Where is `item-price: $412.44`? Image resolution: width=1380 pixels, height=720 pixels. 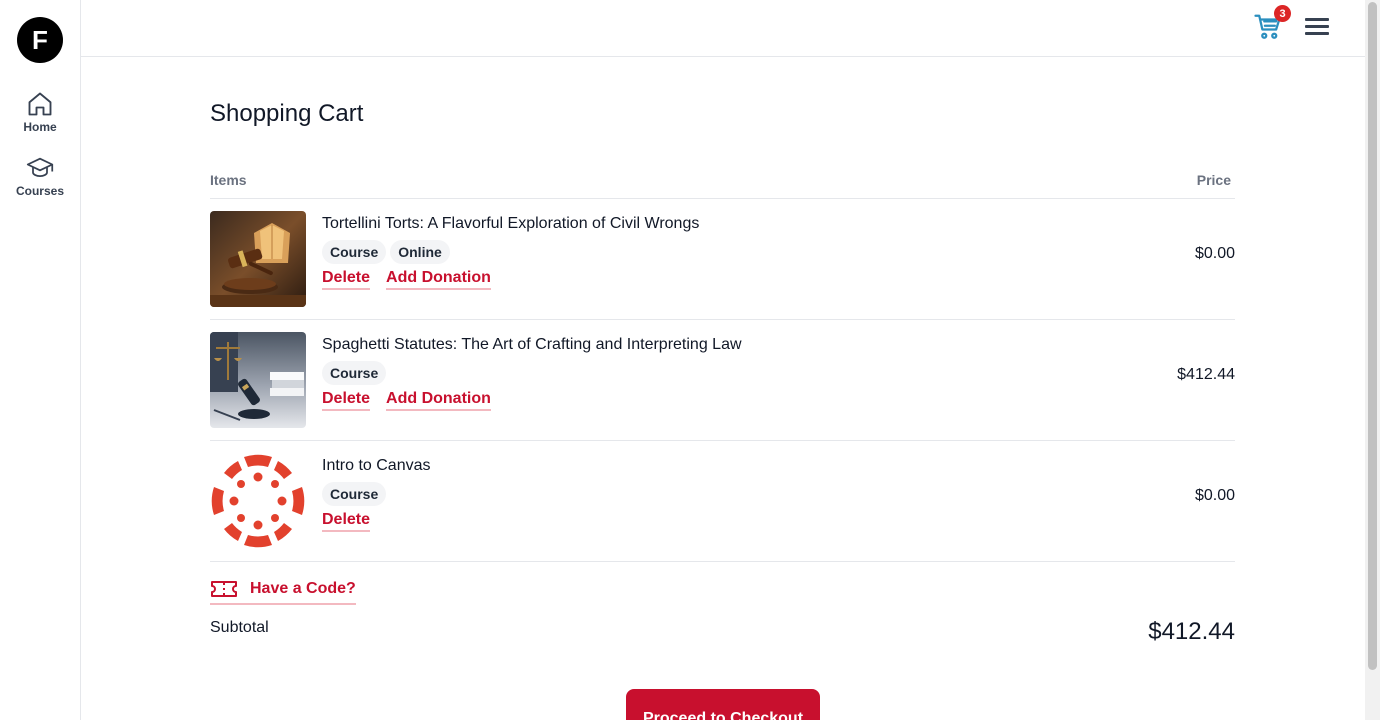 item-price: $412.44 is located at coordinates (1206, 374).